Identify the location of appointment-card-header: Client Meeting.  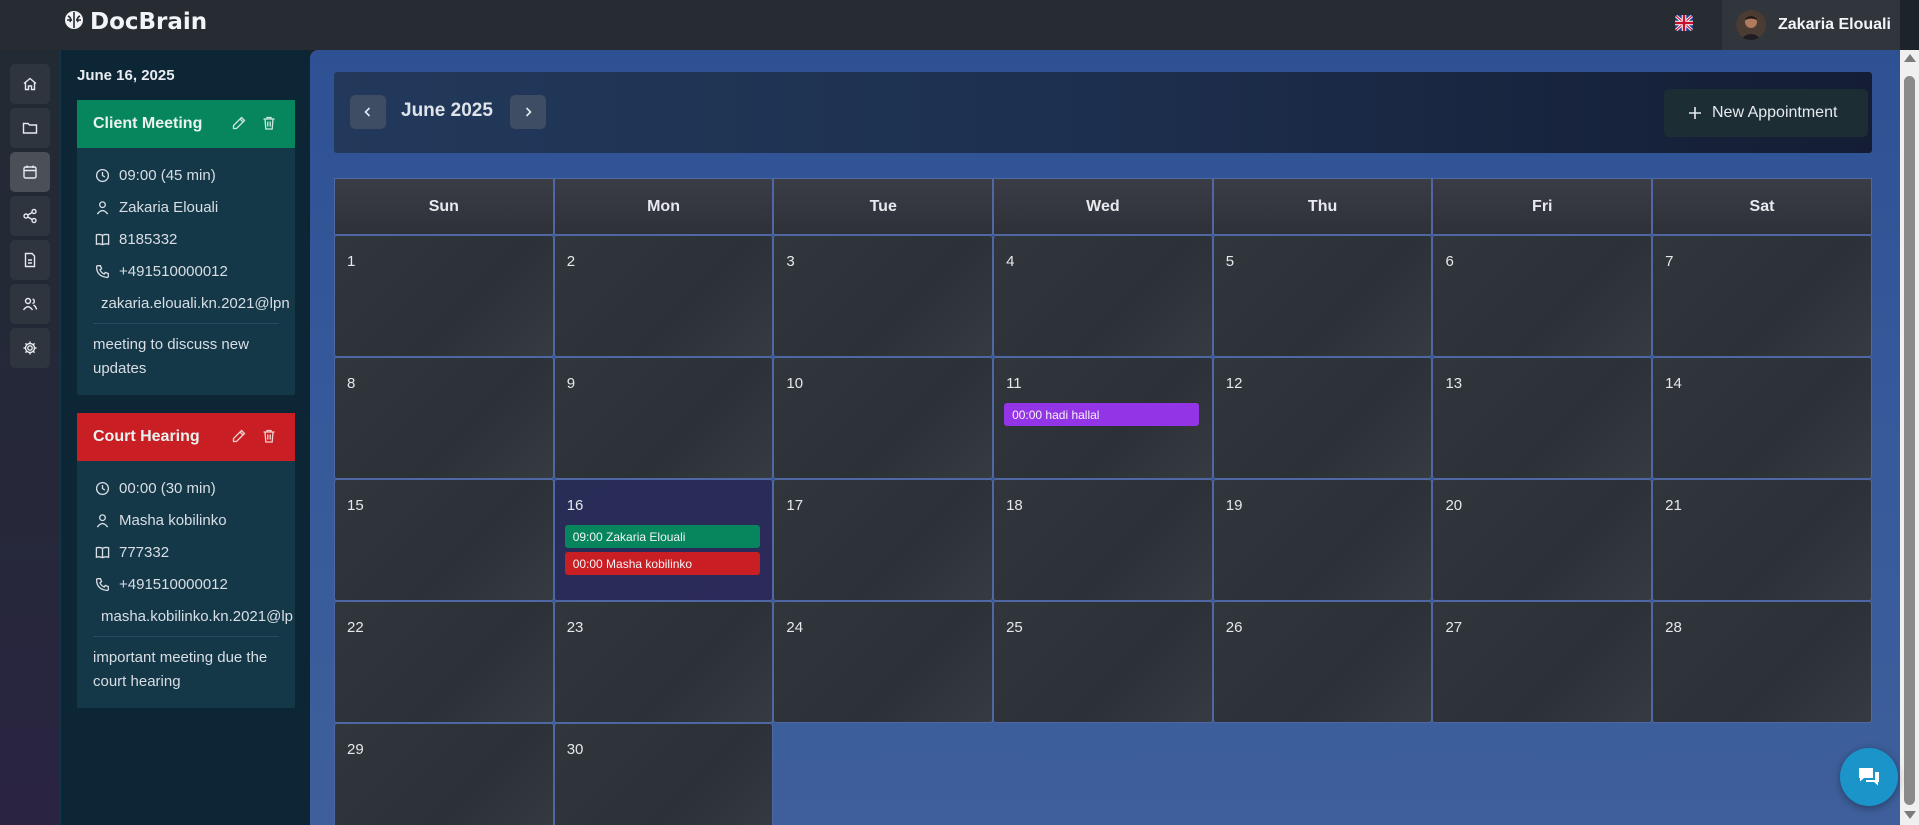
(186, 124).